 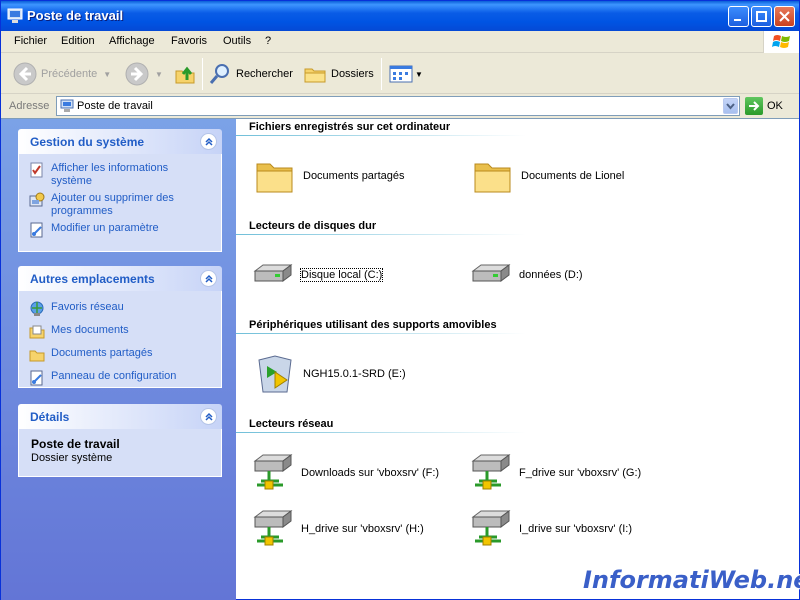 I want to click on up-folder-button, so click(x=185, y=74).